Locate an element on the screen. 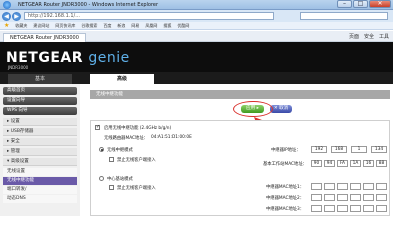  router-banner: NETGEAR genie JNDR3000 is located at coordinates (196, 57).